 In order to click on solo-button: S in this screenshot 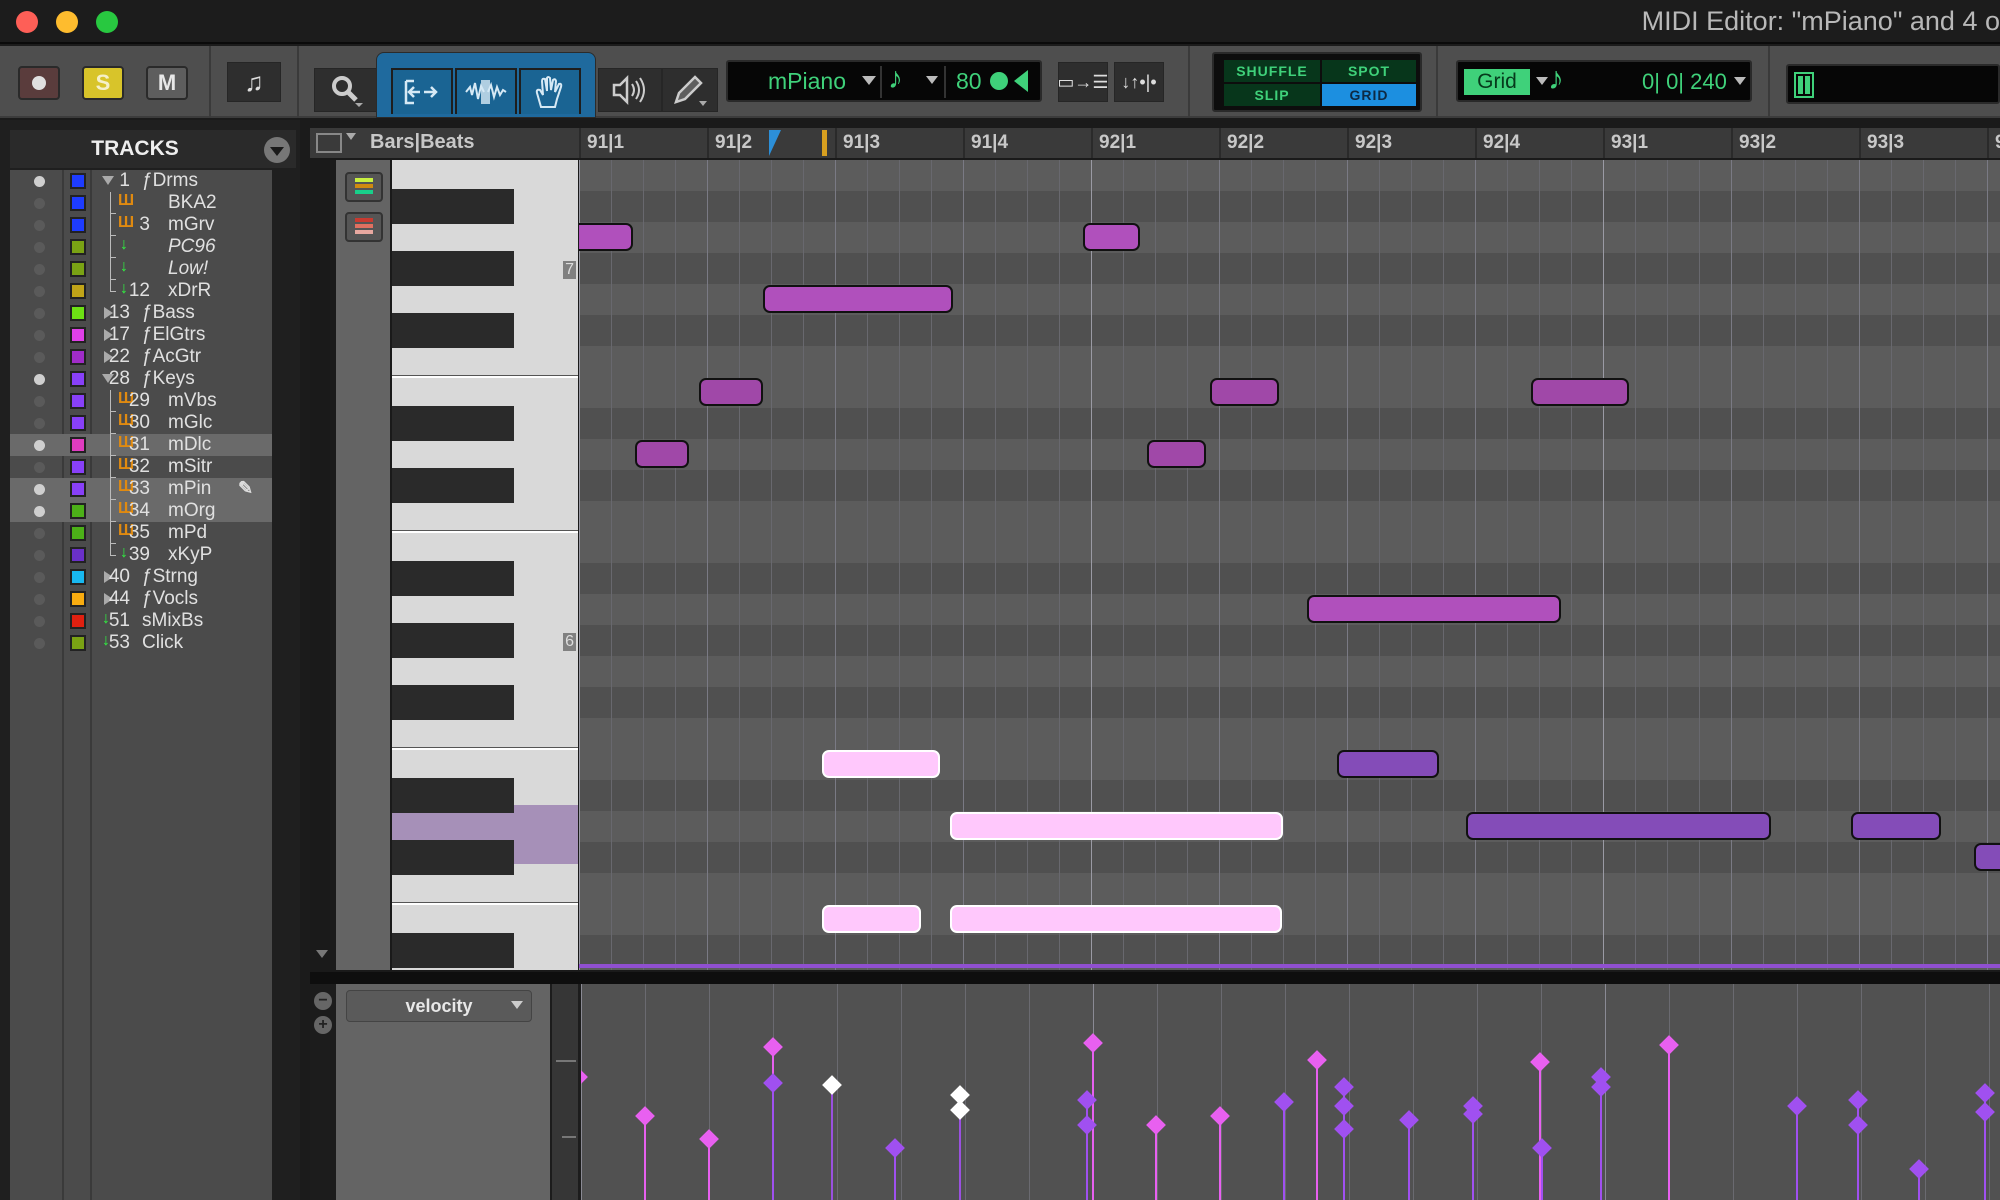, I will do `click(103, 83)`.